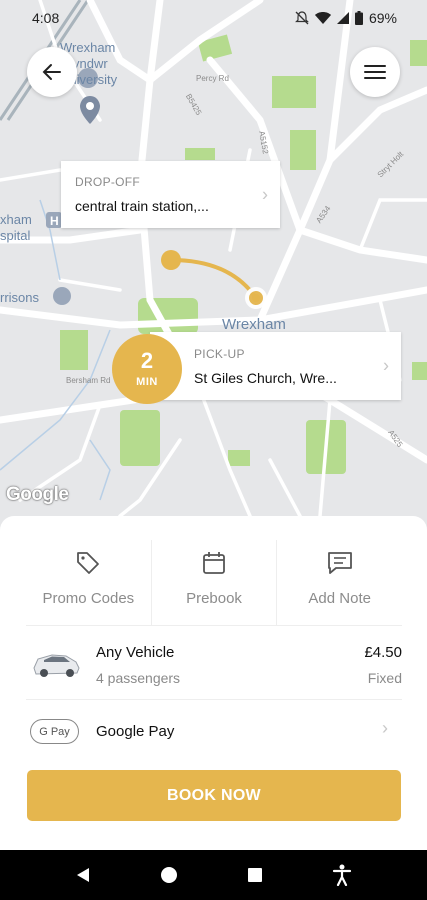 This screenshot has height=900, width=427. Describe the element at coordinates (213, 875) in the screenshot. I see `system-nav-bar` at that location.